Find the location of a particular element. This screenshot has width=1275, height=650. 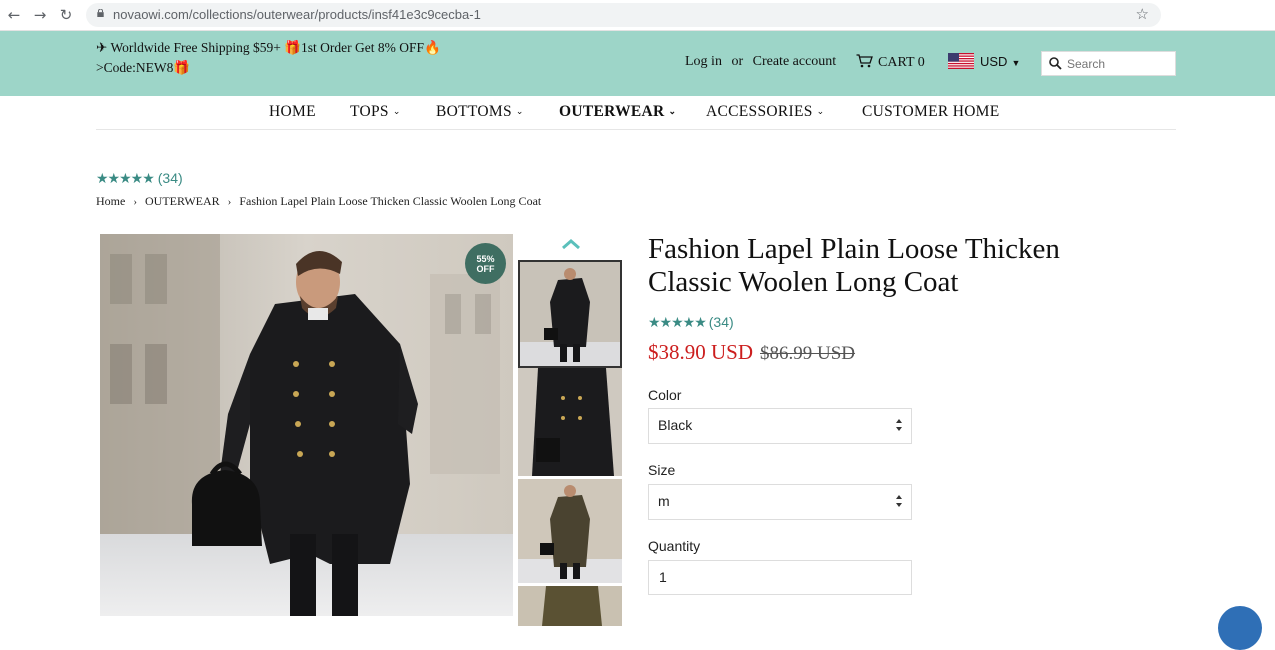

login-link: Log in is located at coordinates (703, 61).